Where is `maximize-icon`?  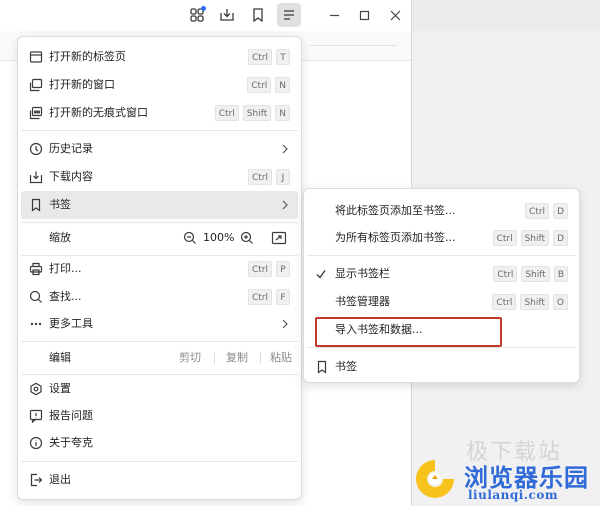 maximize-icon is located at coordinates (364, 15).